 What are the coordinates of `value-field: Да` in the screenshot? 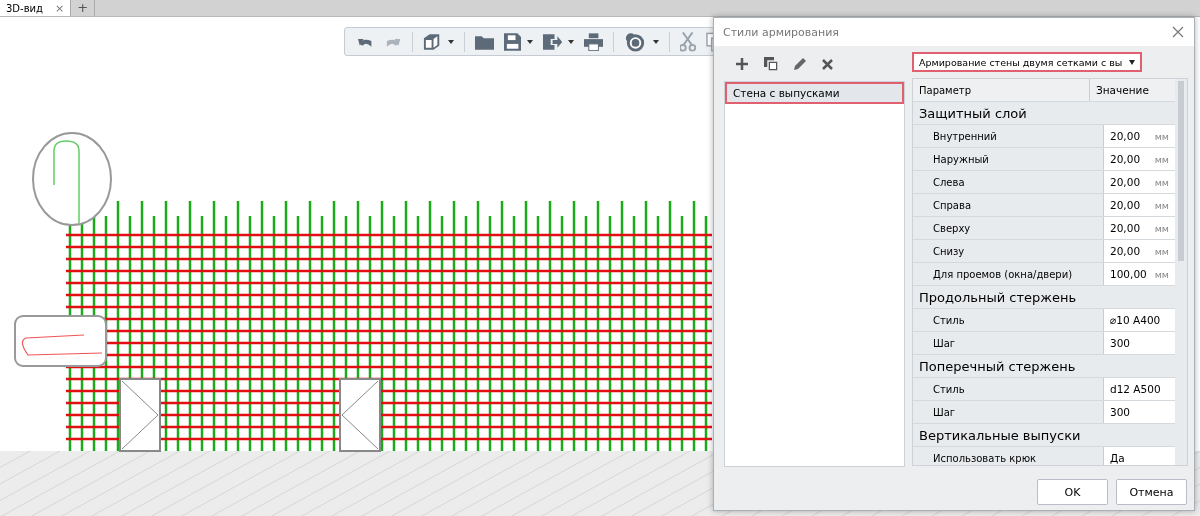 It's located at (1117, 458).